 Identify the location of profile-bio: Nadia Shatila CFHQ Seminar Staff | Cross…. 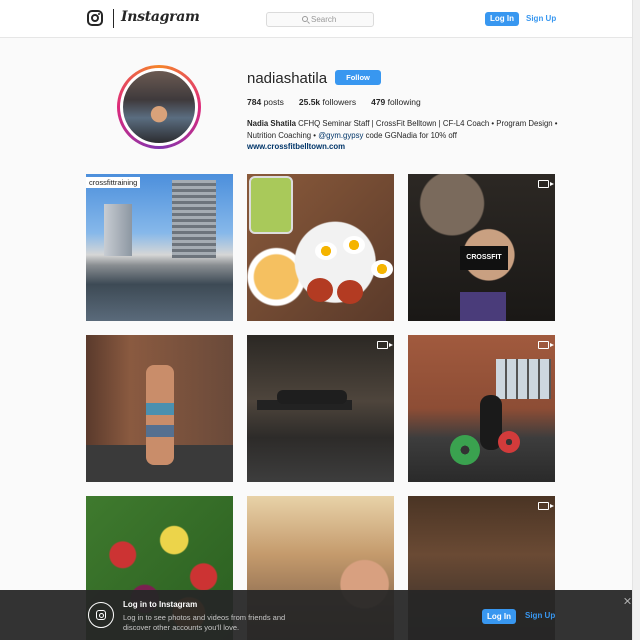
(407, 129).